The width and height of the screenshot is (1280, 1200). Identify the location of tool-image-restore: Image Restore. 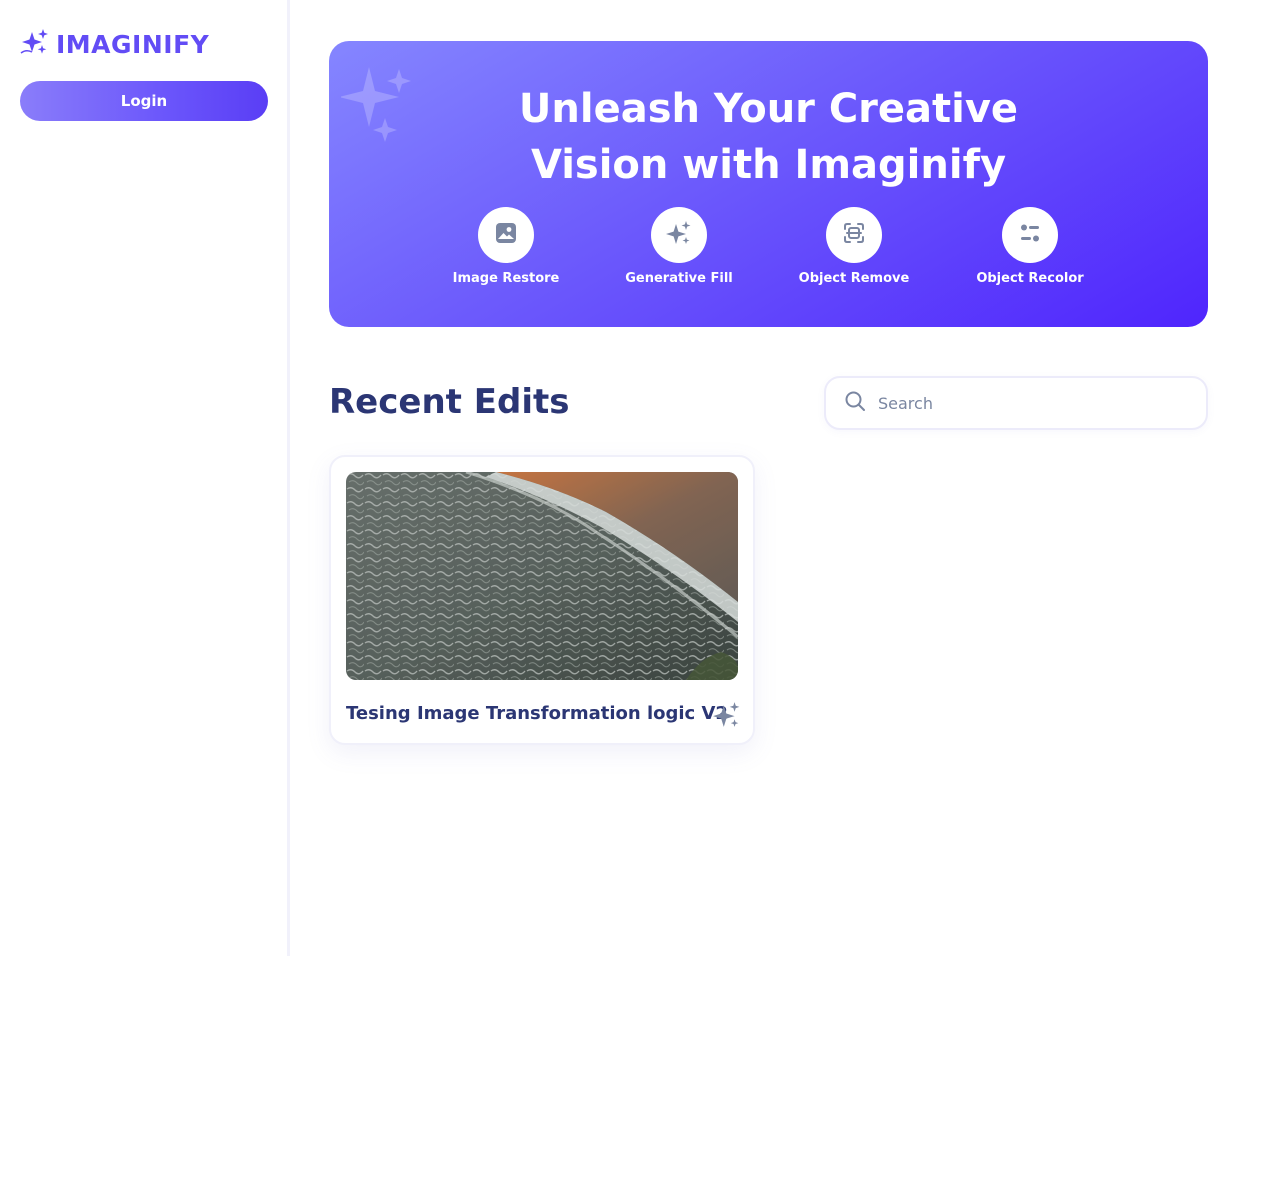
(506, 246).